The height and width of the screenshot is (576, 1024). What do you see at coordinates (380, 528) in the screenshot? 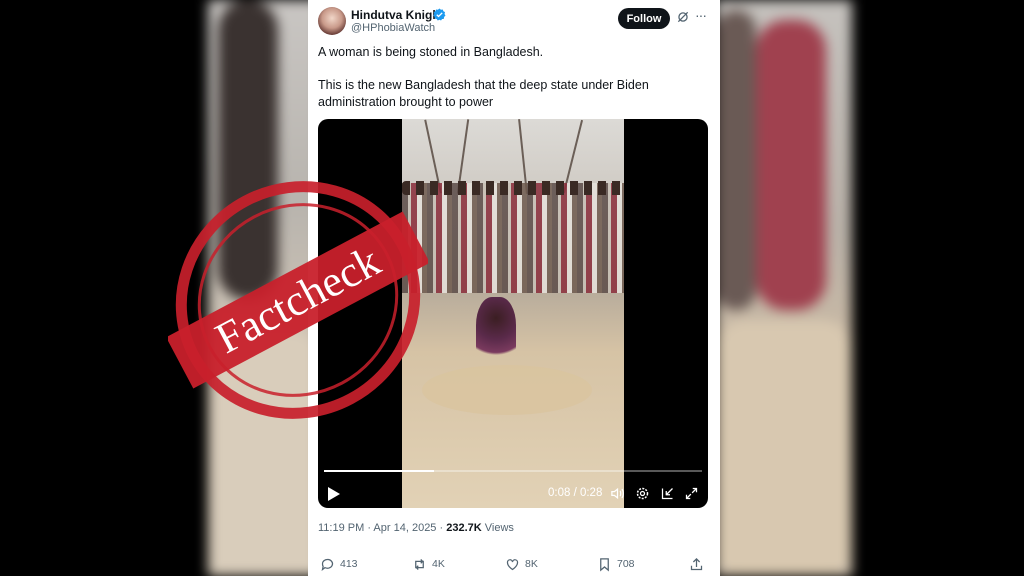
I see `tweet-timestamp: 11:19 PM · Apr 14, 2025 ·` at bounding box center [380, 528].